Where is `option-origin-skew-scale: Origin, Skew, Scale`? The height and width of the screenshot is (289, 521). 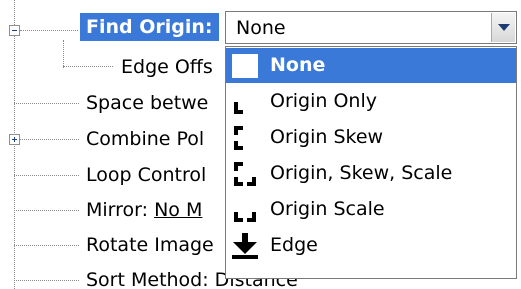 option-origin-skew-scale: Origin, Skew, Scale is located at coordinates (371, 173).